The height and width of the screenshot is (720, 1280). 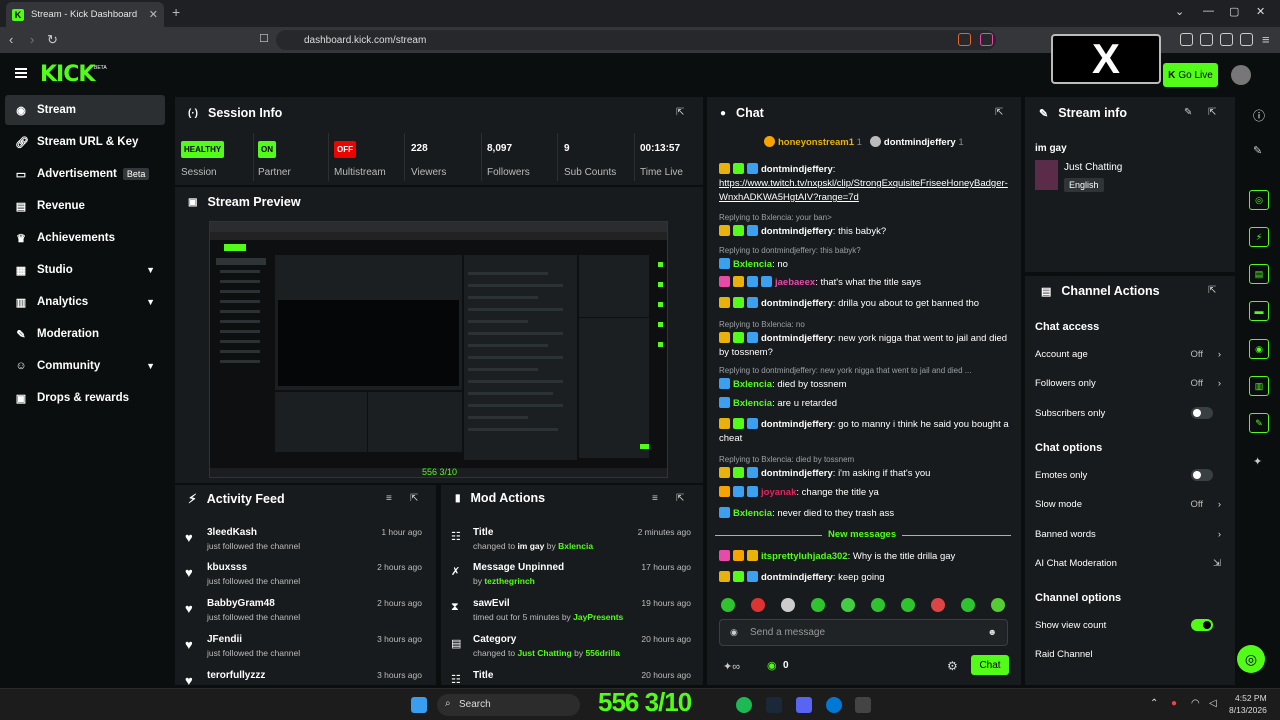 What do you see at coordinates (804, 556) in the screenshot?
I see `chat-username: itsprettyluhjada302` at bounding box center [804, 556].